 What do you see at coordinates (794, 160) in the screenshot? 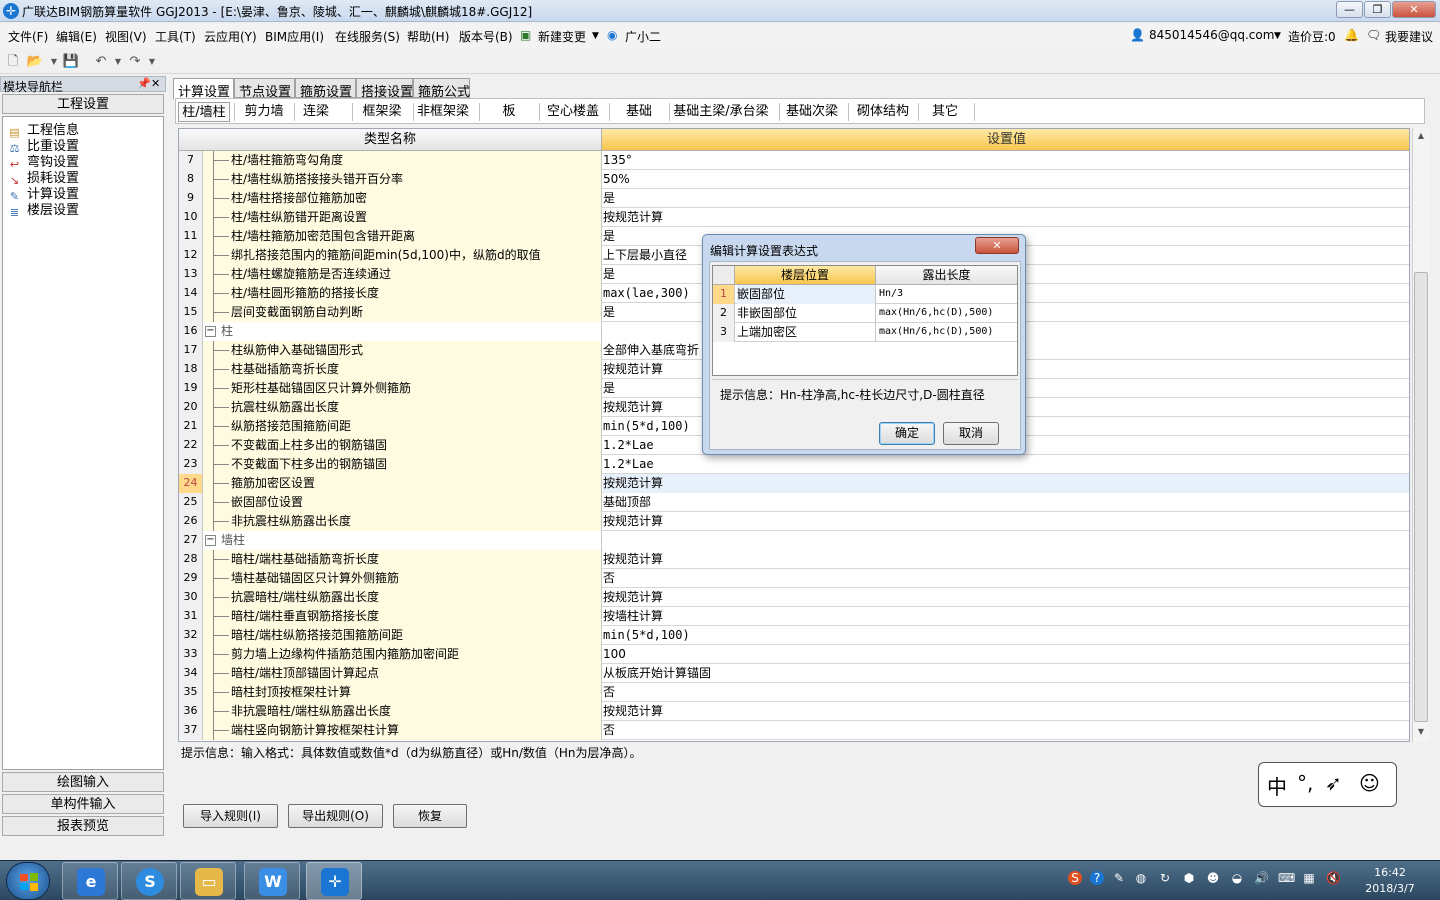
I see `table-row: 7 柱/墙柱箍筋弯勾角度 135°` at bounding box center [794, 160].